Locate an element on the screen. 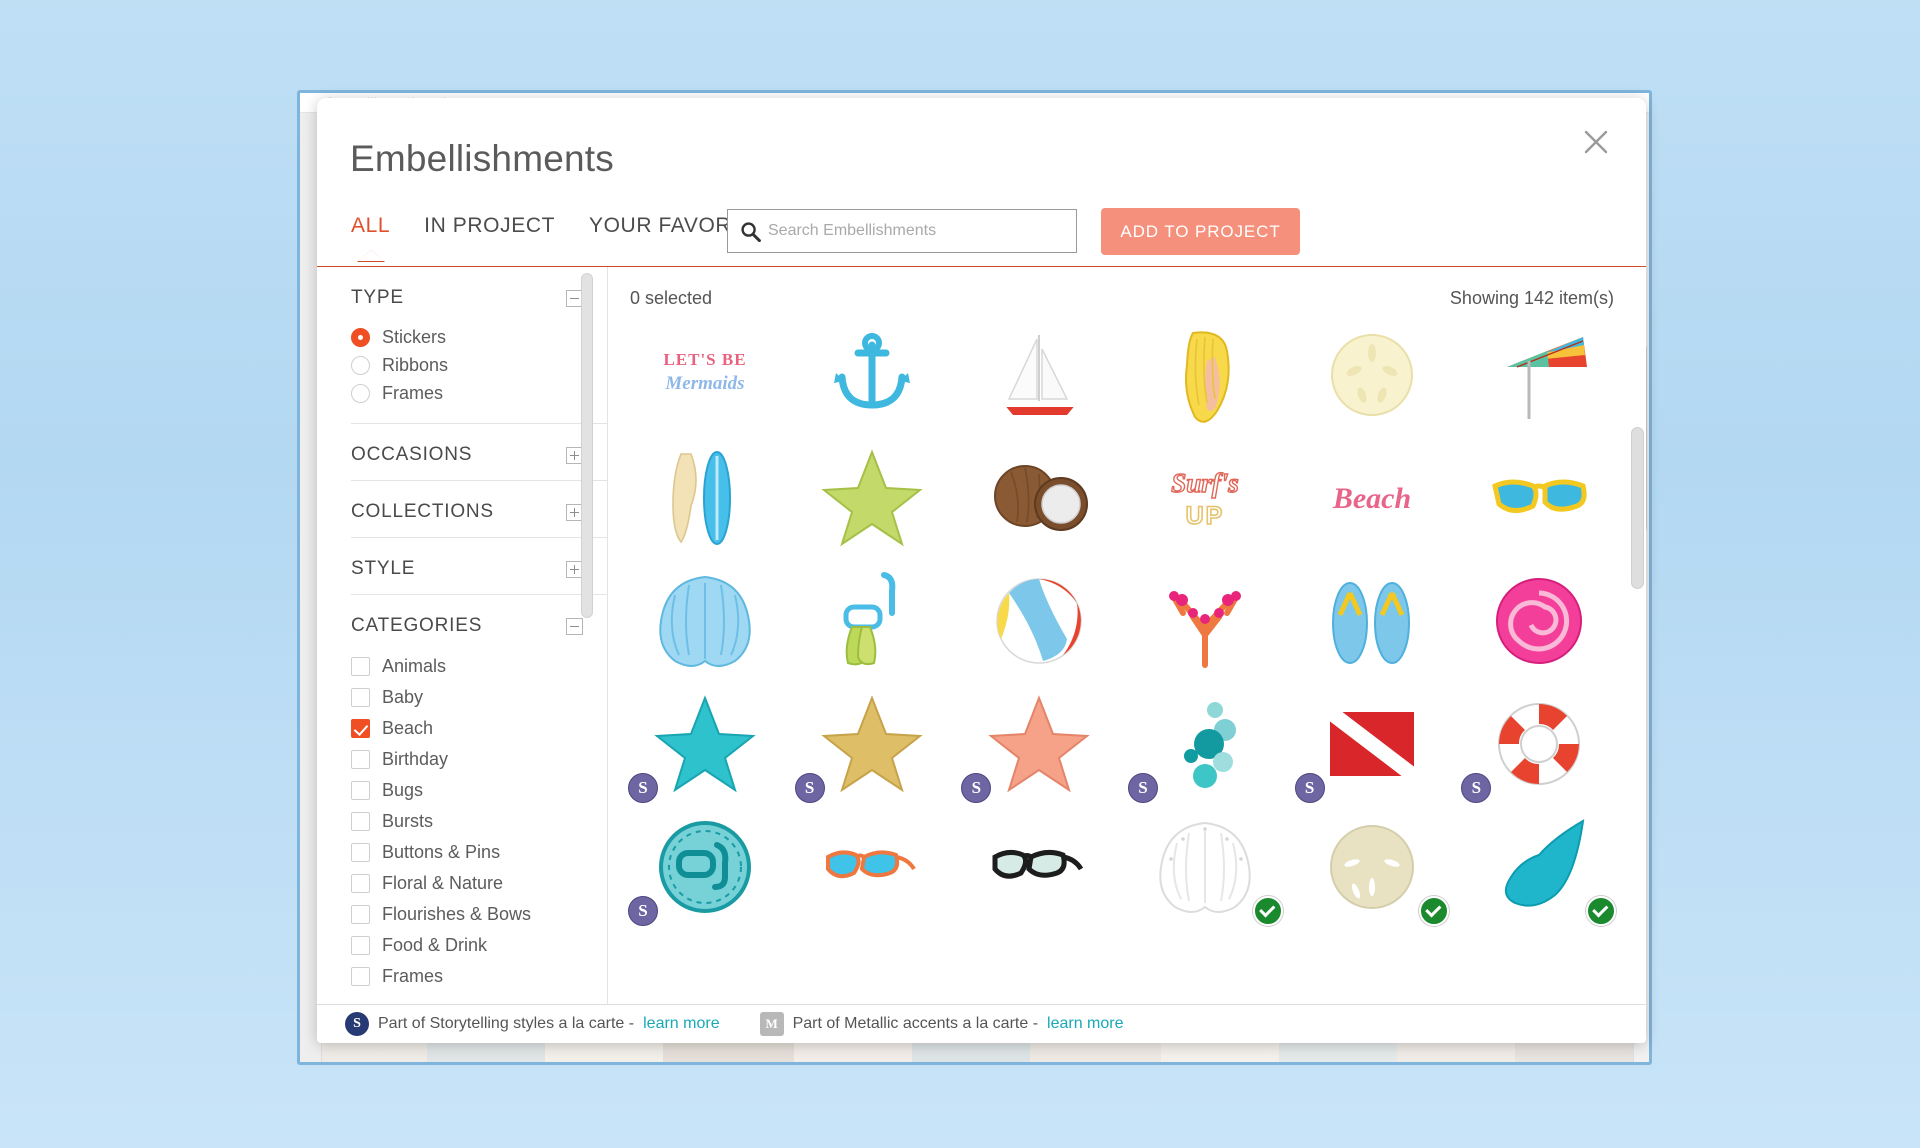  checkbox-animals-icon is located at coordinates (360, 666).